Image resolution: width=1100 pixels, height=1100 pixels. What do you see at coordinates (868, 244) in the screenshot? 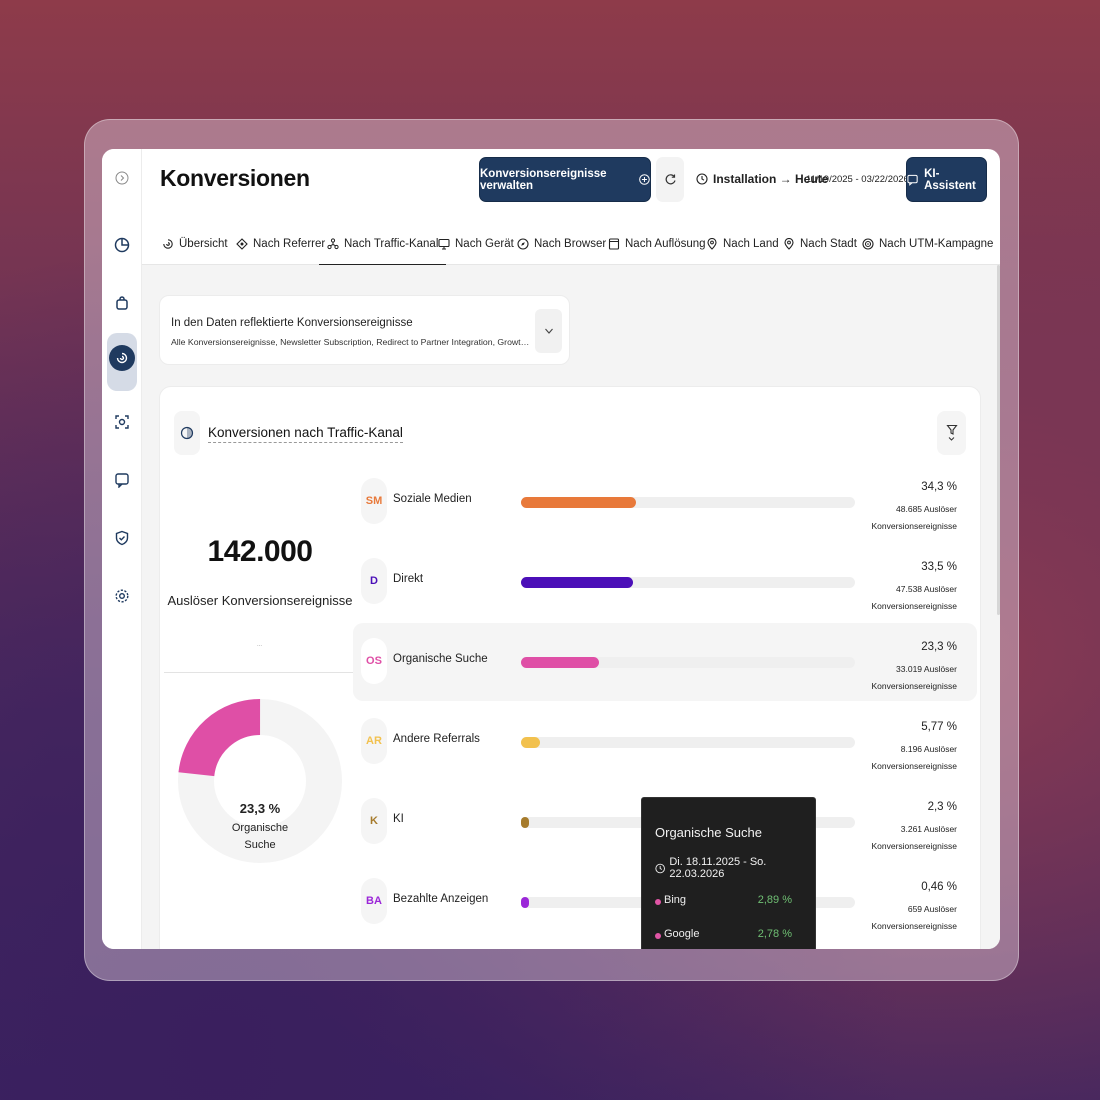
I see `target-icon` at bounding box center [868, 244].